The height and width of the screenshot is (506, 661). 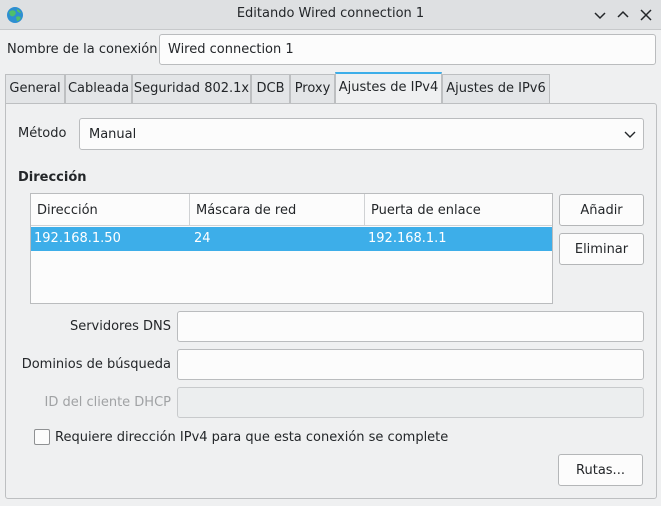 I want to click on column-header-netmask: Máscara de red, so click(x=277, y=210).